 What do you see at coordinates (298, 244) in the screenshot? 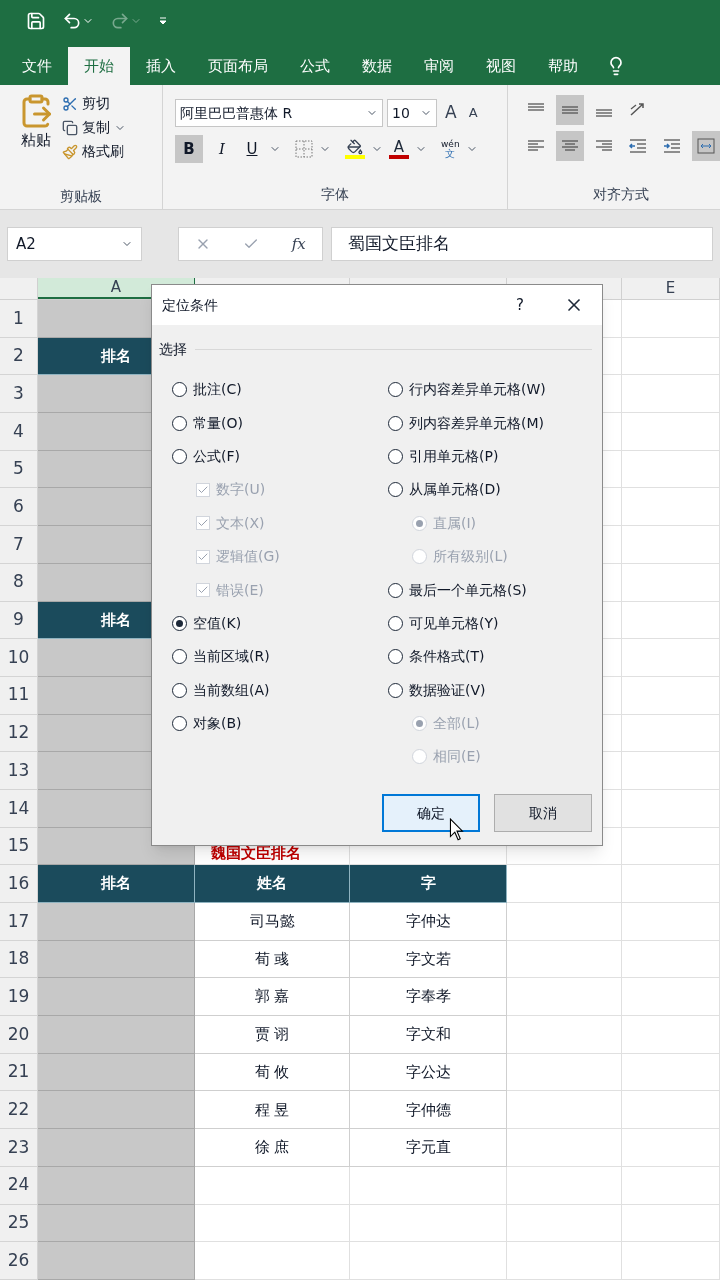
I see `insert-function-button: fx` at bounding box center [298, 244].